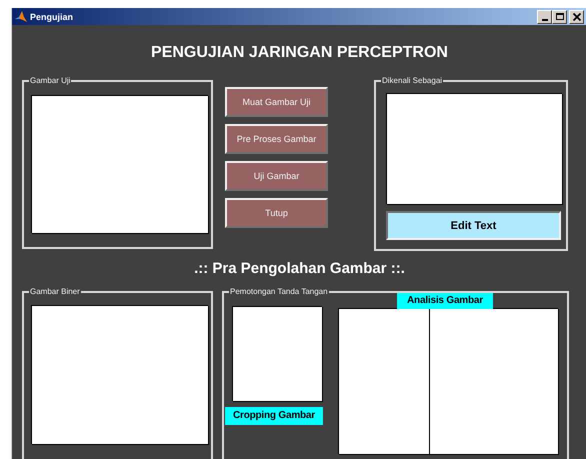 The height and width of the screenshot is (459, 586). What do you see at coordinates (274, 416) in the screenshot?
I see `caption-label: Cropping Gambar` at bounding box center [274, 416].